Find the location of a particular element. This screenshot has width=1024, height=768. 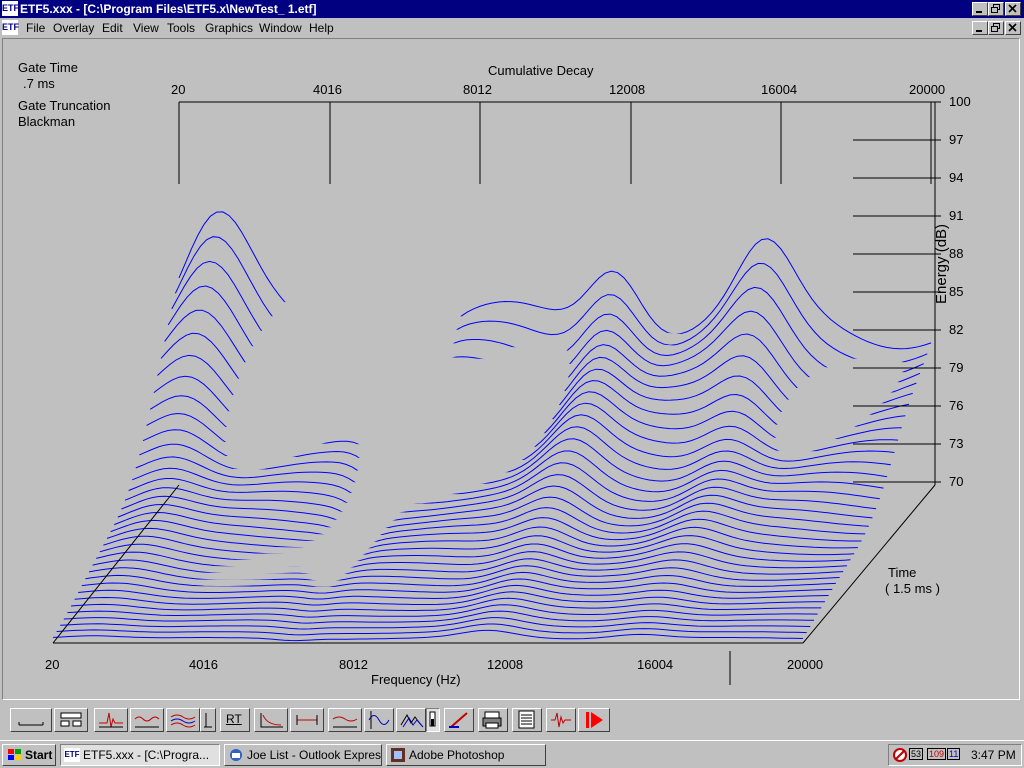

signal-button is located at coordinates (561, 720).